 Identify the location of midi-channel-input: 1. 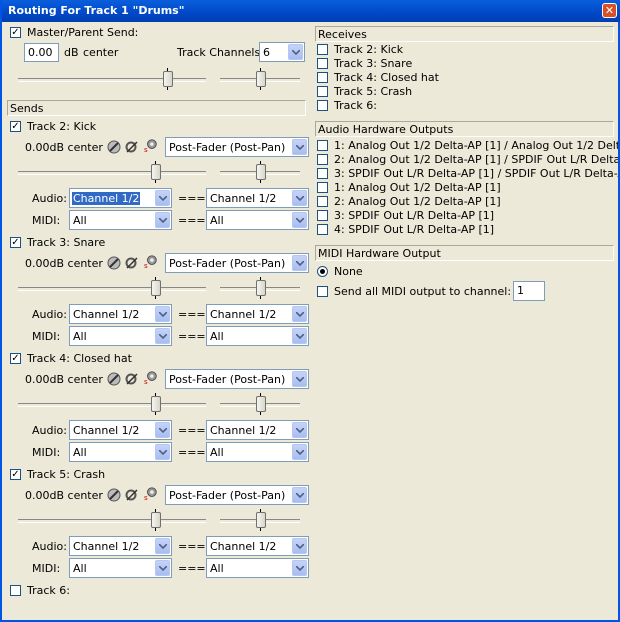
(529, 291).